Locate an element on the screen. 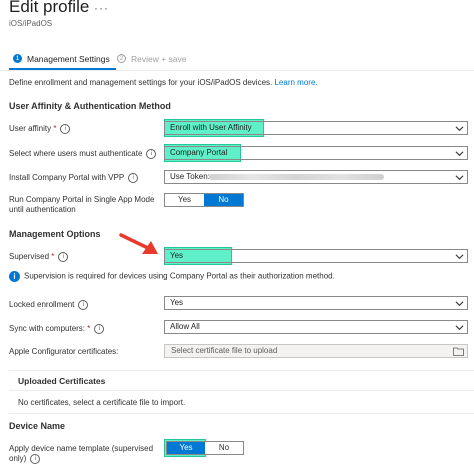 This screenshot has height=470, width=474. supervised-label: Supervised * i is located at coordinates (39, 257).